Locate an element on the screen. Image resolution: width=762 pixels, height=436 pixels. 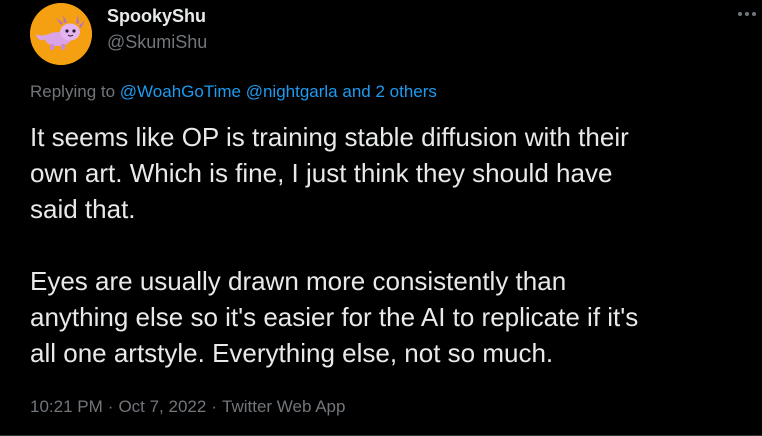
more-options-button is located at coordinates (747, 13).